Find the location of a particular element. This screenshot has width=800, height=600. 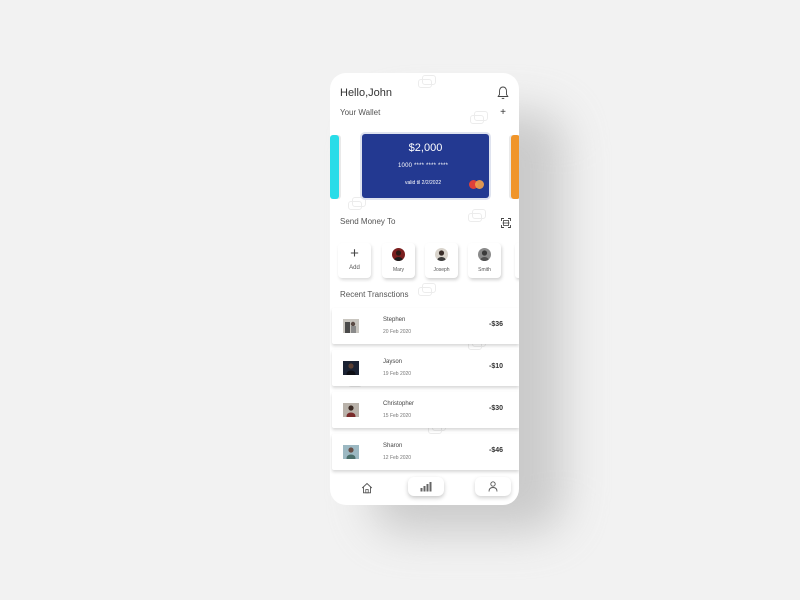

bell-icon is located at coordinates (503, 93).